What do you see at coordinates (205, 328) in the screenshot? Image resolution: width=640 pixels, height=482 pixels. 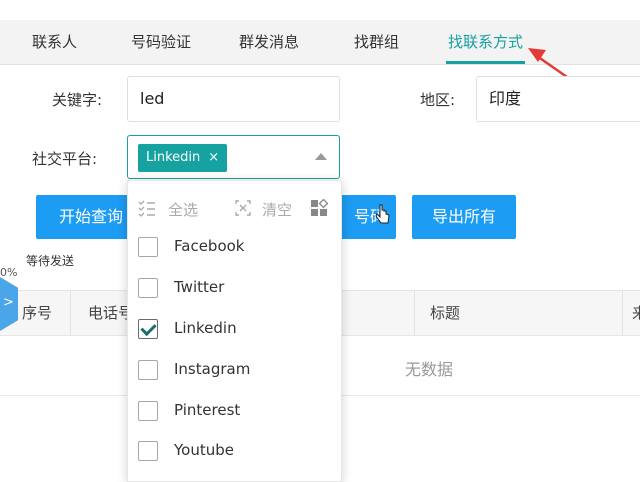 I see `option-label: Linkedin` at bounding box center [205, 328].